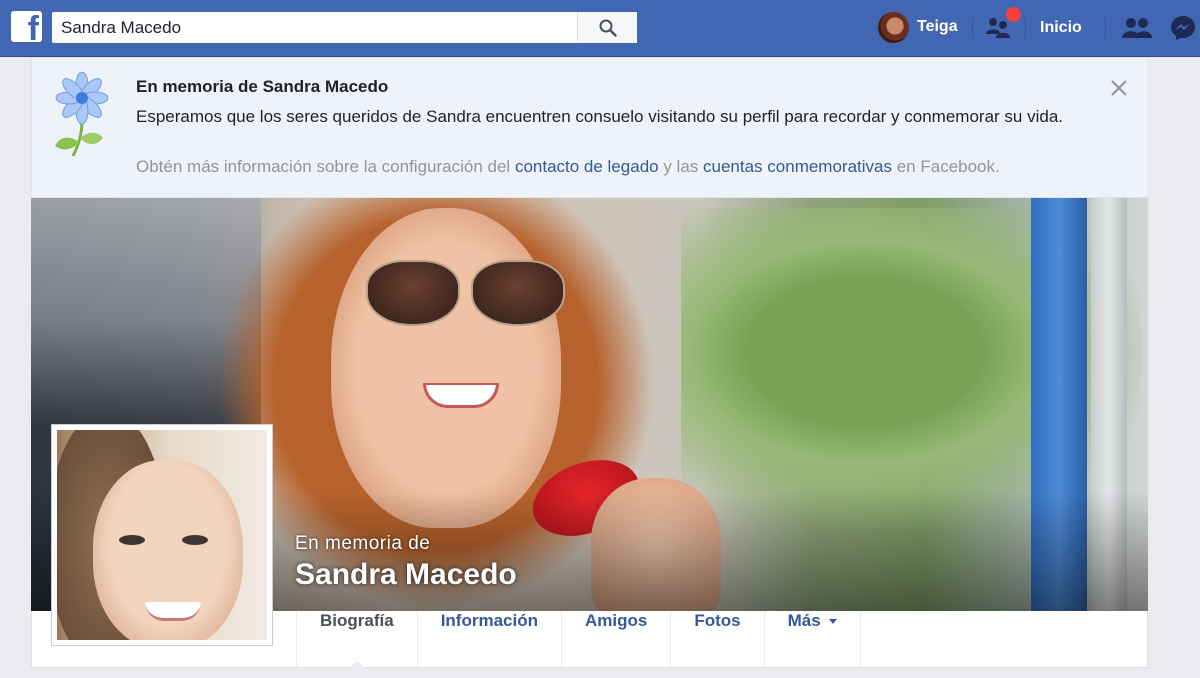 Image resolution: width=1200 pixels, height=678 pixels. Describe the element at coordinates (357, 620) in the screenshot. I see `tab-label: Biografía` at that location.